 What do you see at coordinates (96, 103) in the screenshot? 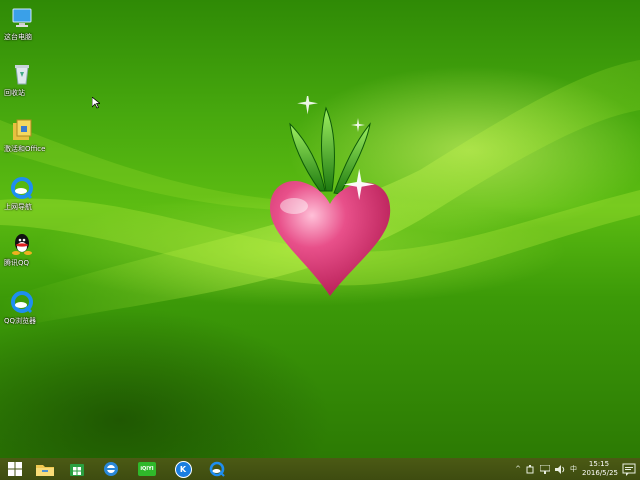
I see `mouse-cursor-icon` at bounding box center [96, 103].